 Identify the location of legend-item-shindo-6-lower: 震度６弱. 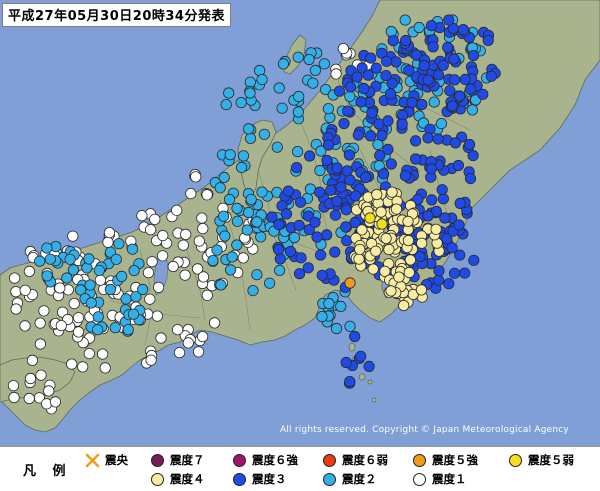
(355, 460).